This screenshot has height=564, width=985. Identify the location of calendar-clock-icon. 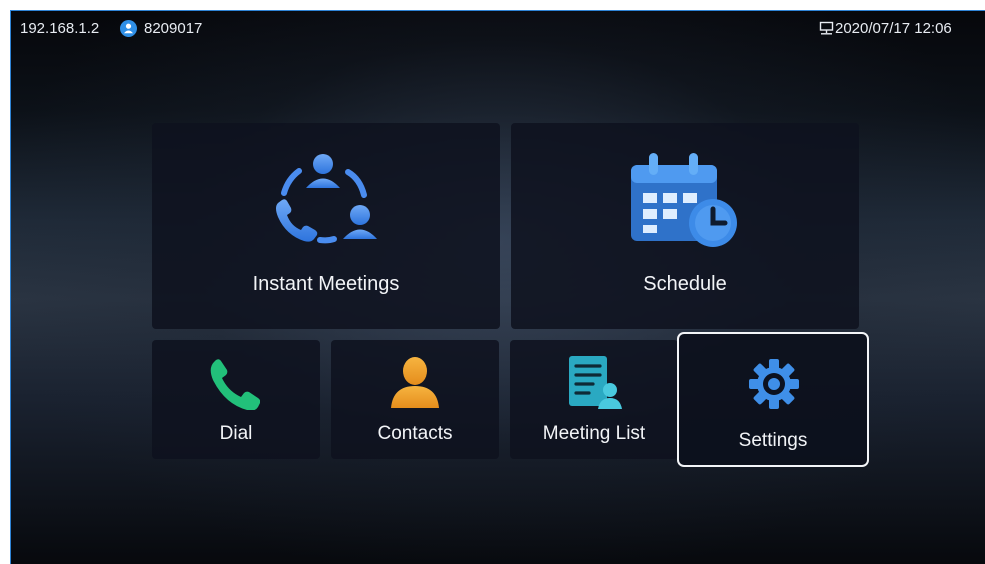
(685, 205).